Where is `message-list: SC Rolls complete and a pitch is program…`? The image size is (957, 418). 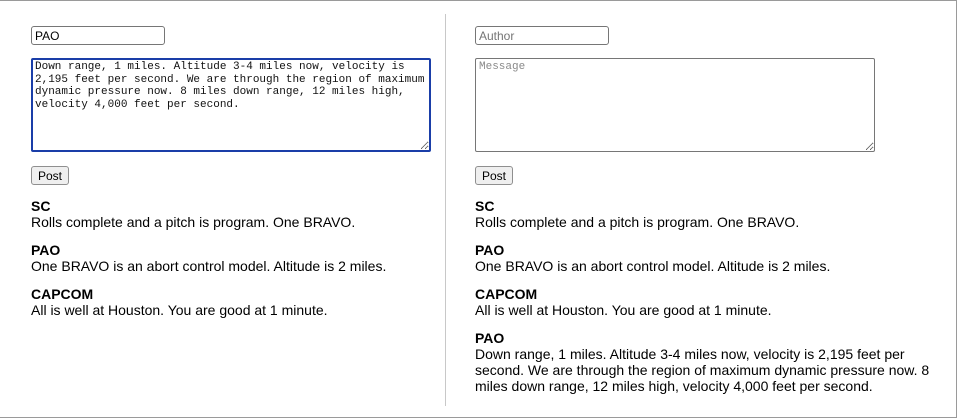
message-list: SC Rolls complete and a pitch is program… is located at coordinates (231, 264).